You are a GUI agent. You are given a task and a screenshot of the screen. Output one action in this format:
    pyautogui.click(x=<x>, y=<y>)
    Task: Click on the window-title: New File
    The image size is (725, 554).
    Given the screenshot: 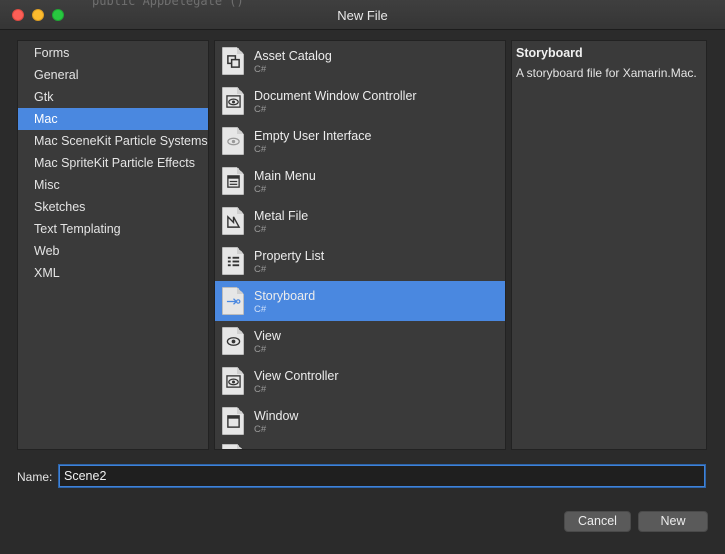 What is the action you would take?
    pyautogui.click(x=362, y=15)
    